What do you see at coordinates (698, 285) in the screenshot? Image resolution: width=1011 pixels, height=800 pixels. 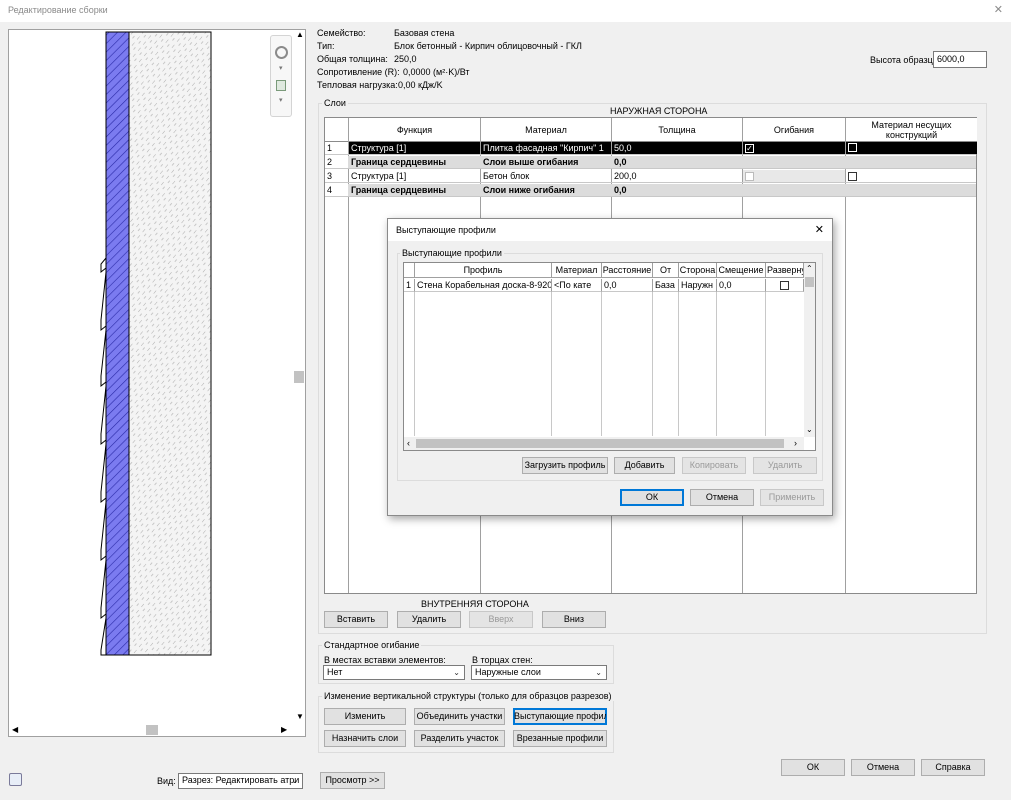 I see `row-side: Наружн` at bounding box center [698, 285].